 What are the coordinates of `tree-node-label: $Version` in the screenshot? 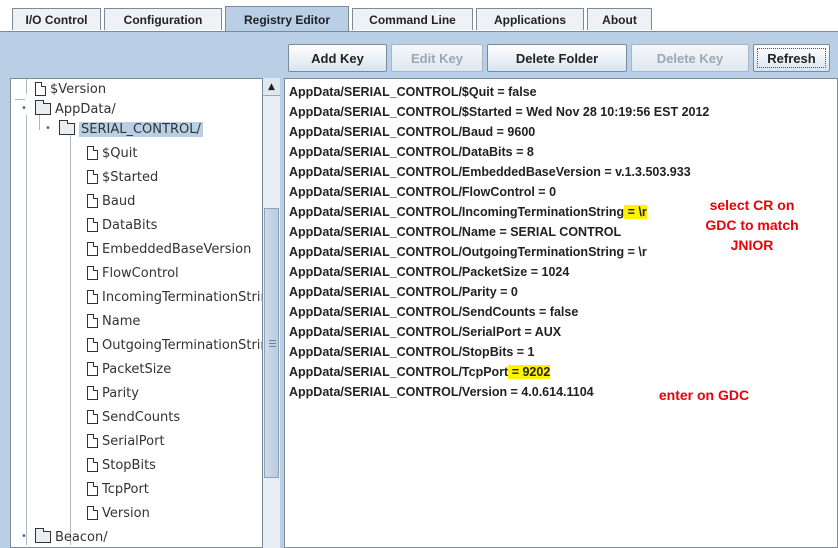 It's located at (78, 89).